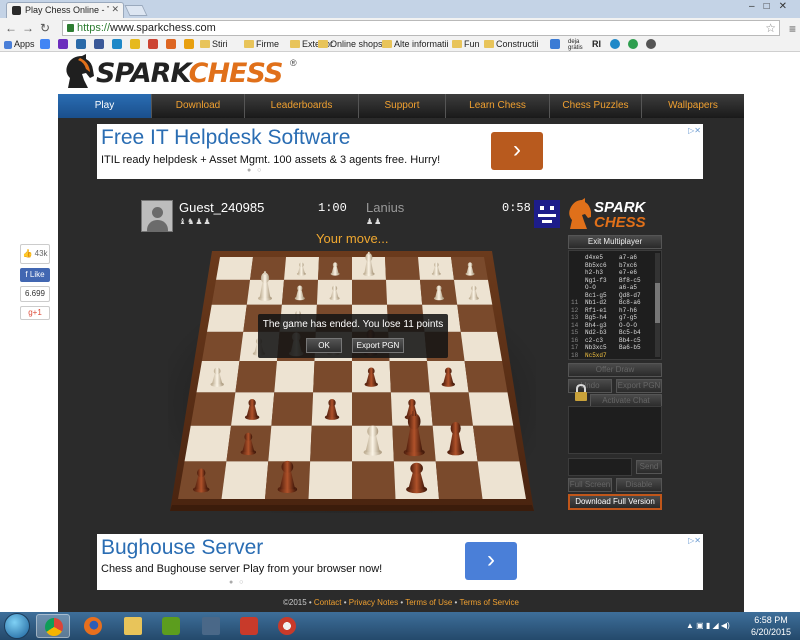  What do you see at coordinates (136, 10) in the screenshot?
I see `new-tab-button` at bounding box center [136, 10].